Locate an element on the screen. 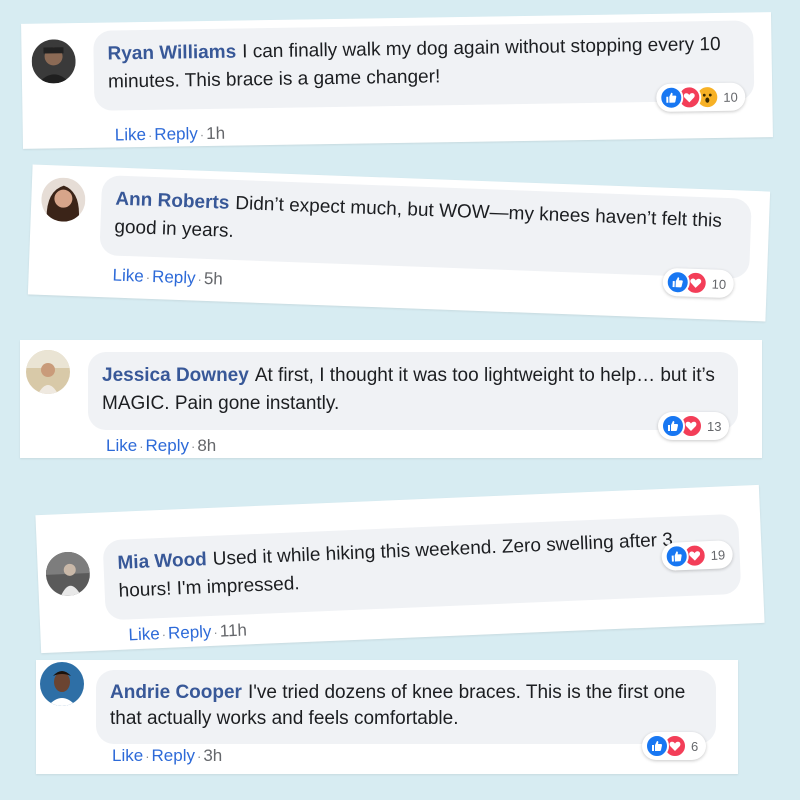  reaction-count: 19 is located at coordinates (718, 554).